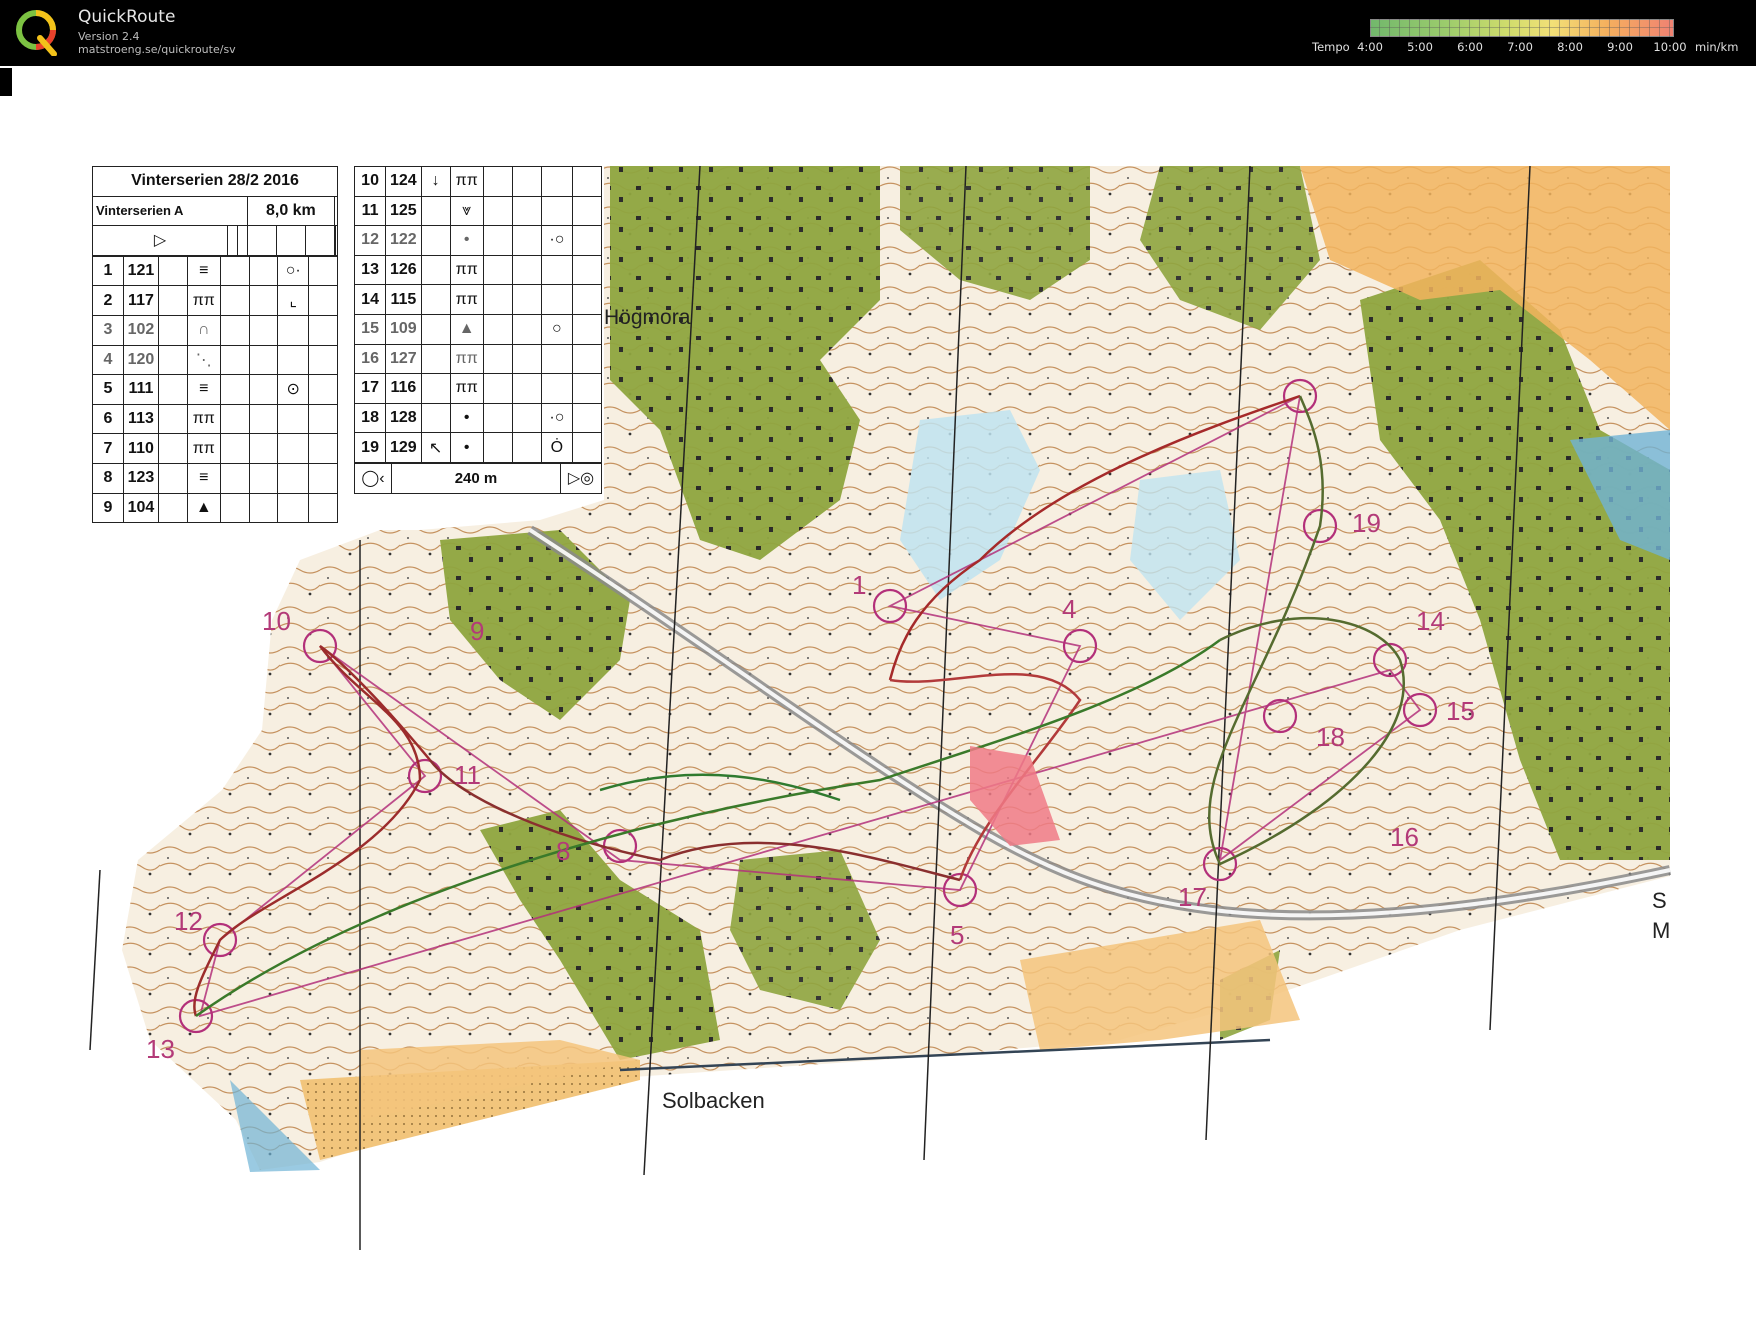 Image resolution: width=1756 pixels, height=1342 pixels. Describe the element at coordinates (556, 447) in the screenshot. I see `location-symbol-icon: Ȯ` at that location.